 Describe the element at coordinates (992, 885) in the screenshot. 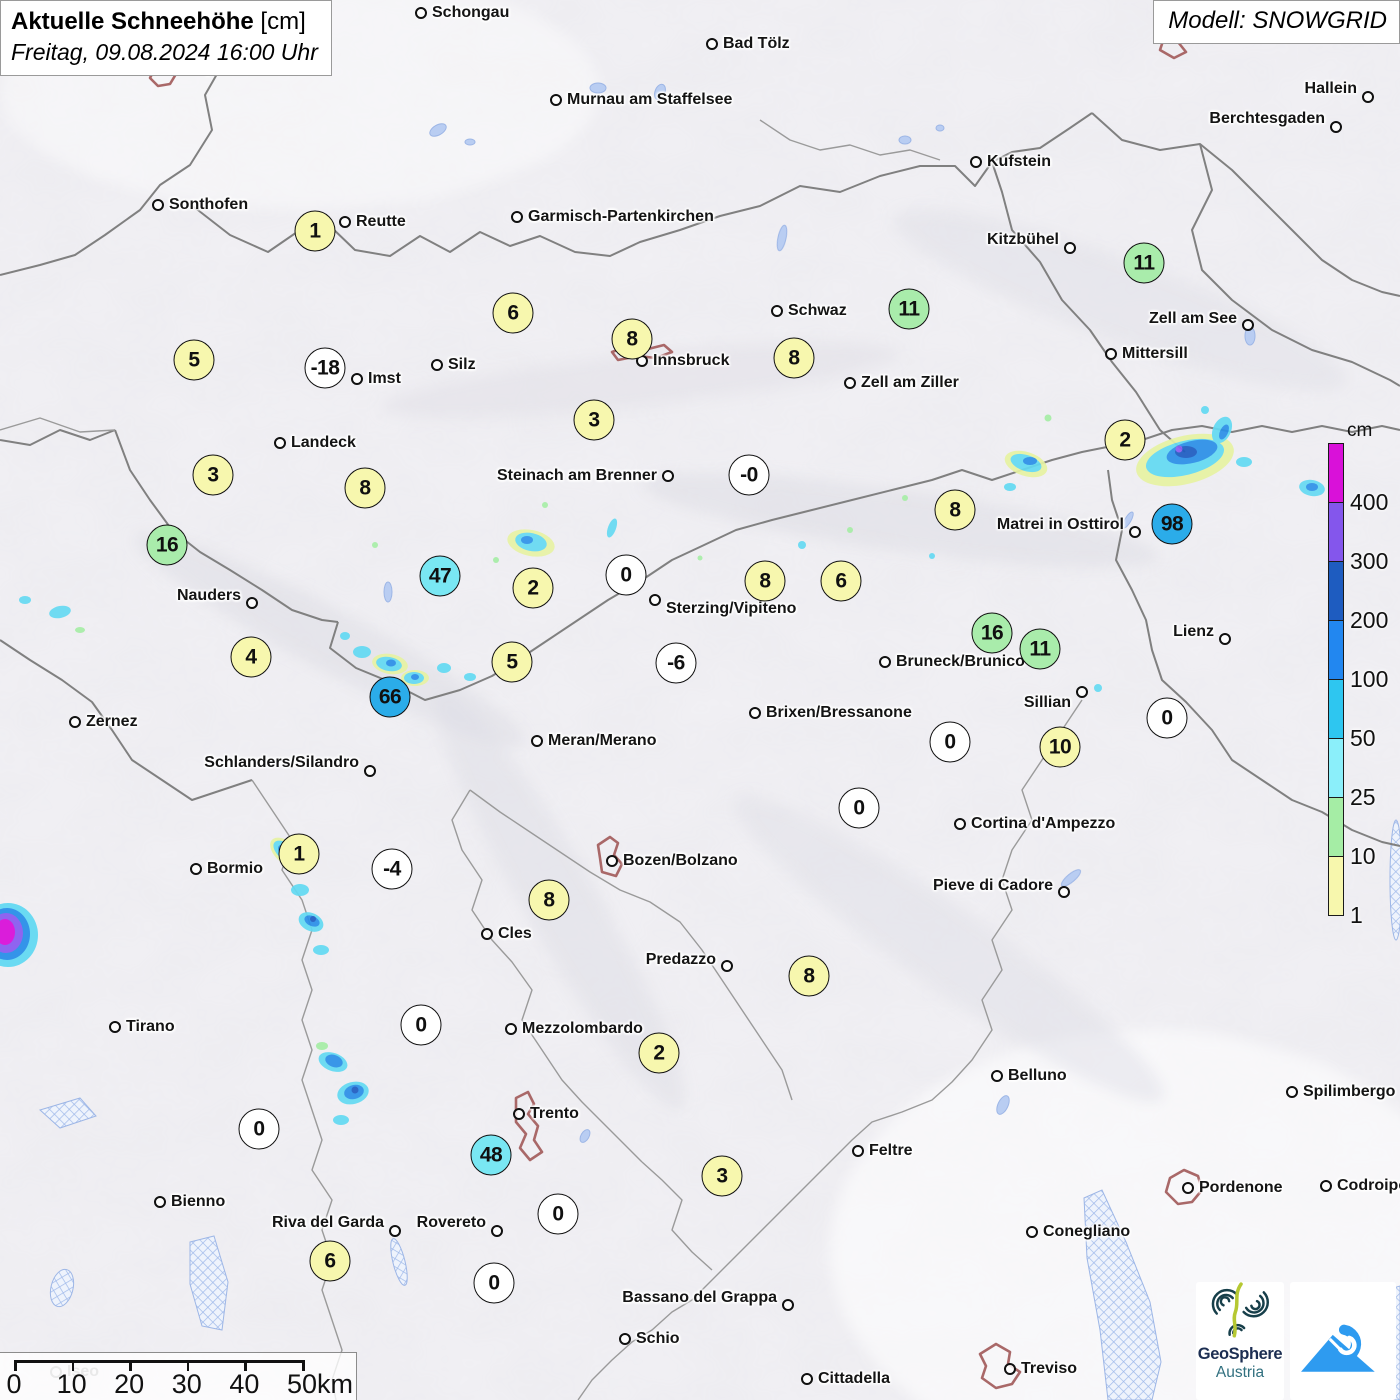

I see `city-label: Pieve di Cadore` at that location.